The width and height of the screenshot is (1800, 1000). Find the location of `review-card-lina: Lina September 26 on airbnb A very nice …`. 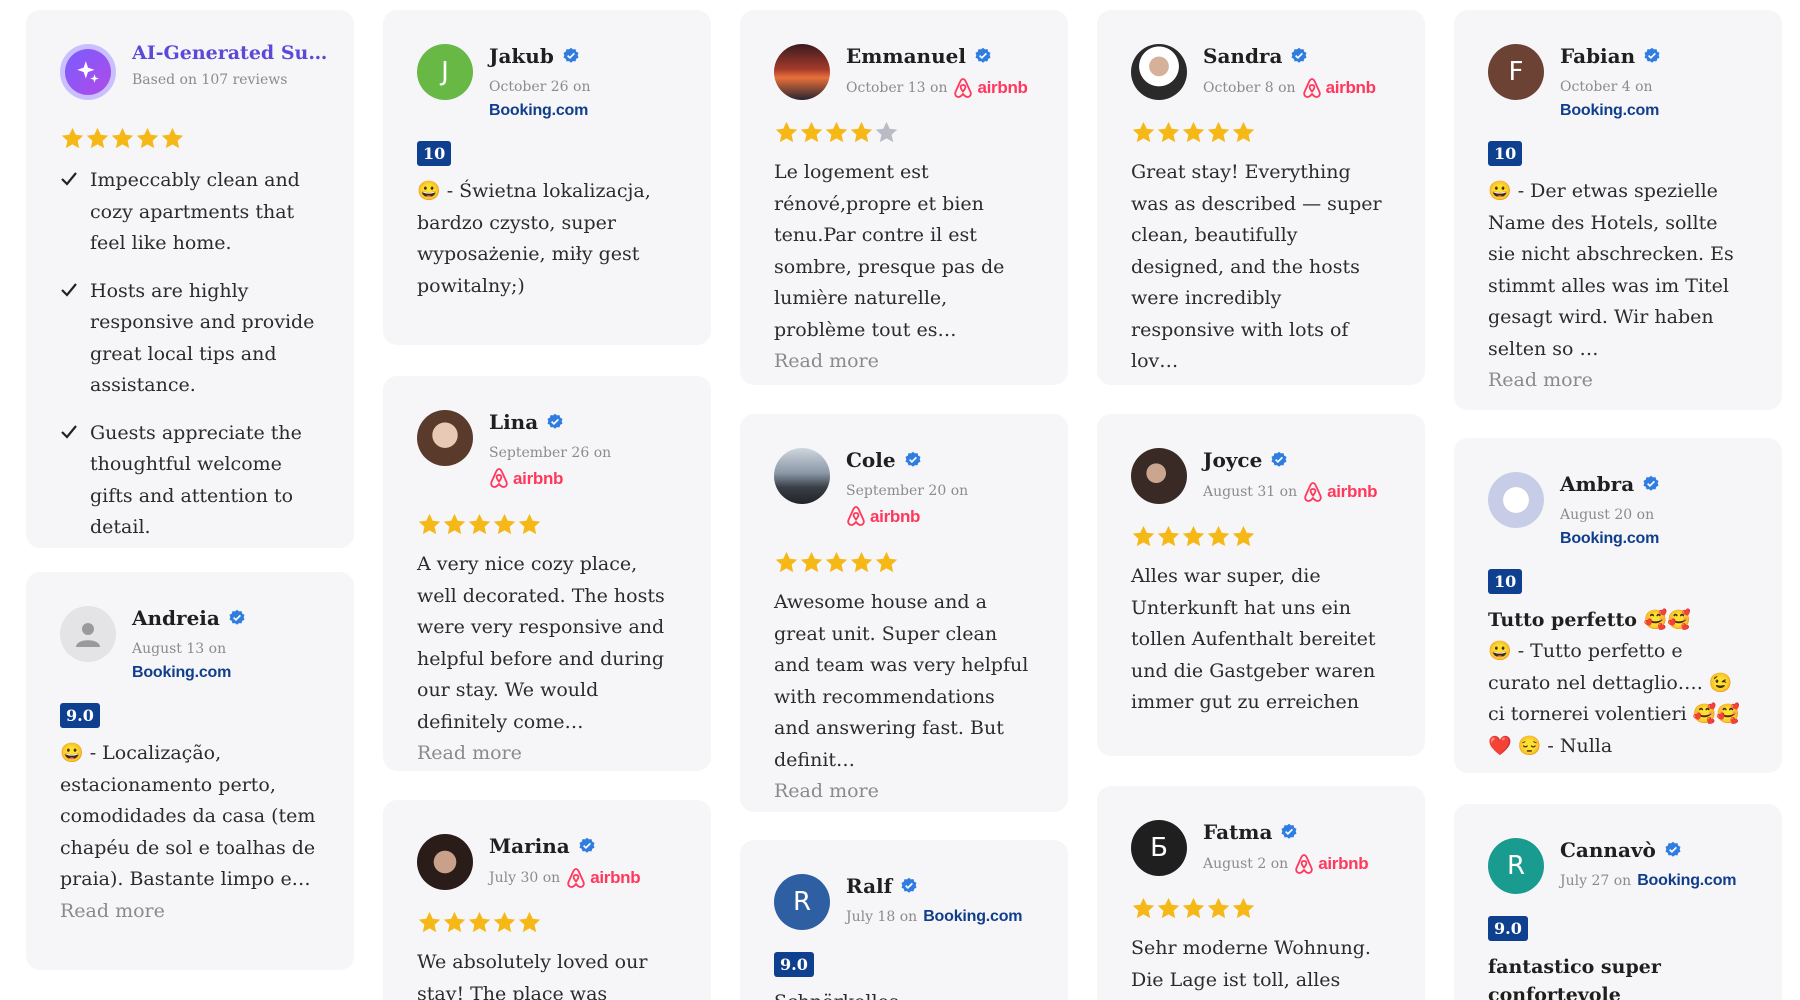

review-card-lina: Lina September 26 on airbnb A very nice … is located at coordinates (547, 573).